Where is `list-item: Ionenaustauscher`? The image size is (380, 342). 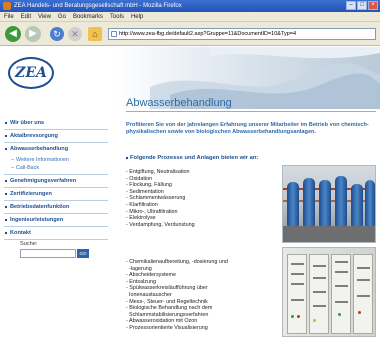 list-item: Ionenaustauscher is located at coordinates (149, 294).